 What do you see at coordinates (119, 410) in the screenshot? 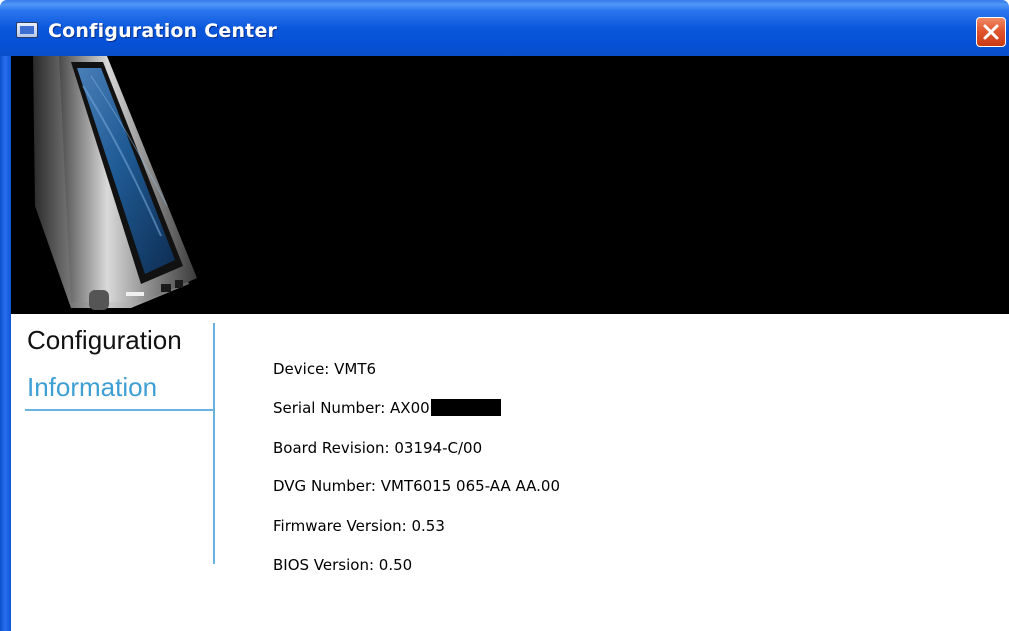
I see `nav-item-underline` at bounding box center [119, 410].